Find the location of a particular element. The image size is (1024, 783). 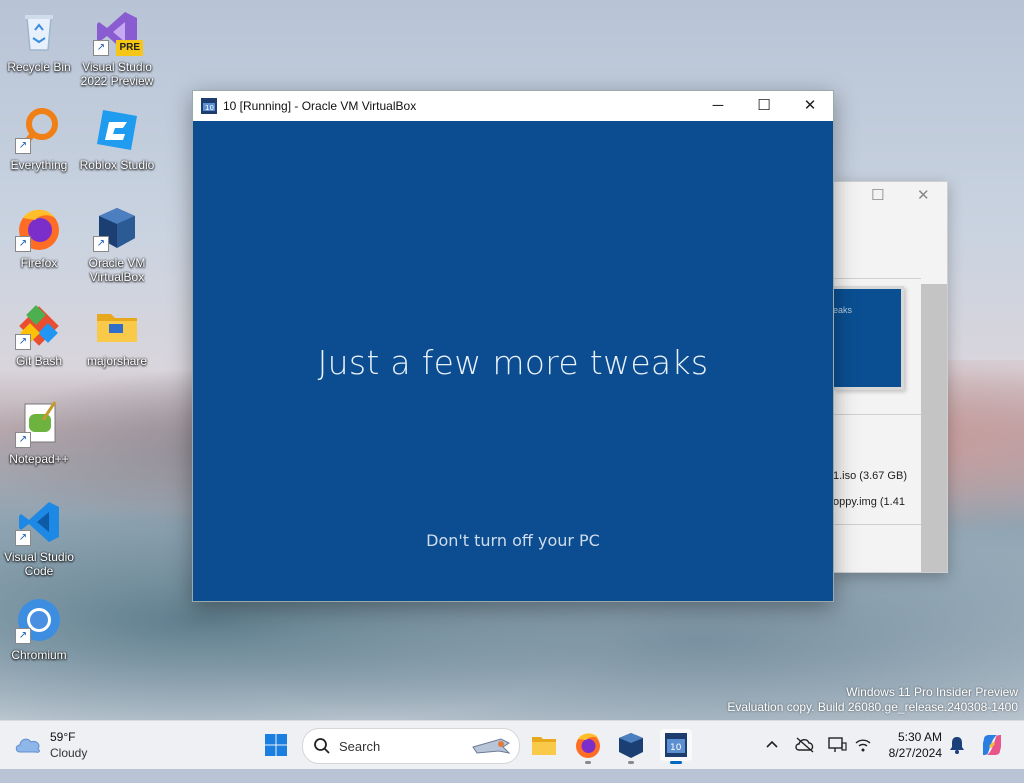

virtualbox-manager-window: ☐ ✕ eaks 1.iso (3.67 GB) oppy.img (1.41 is located at coordinates (890, 377).